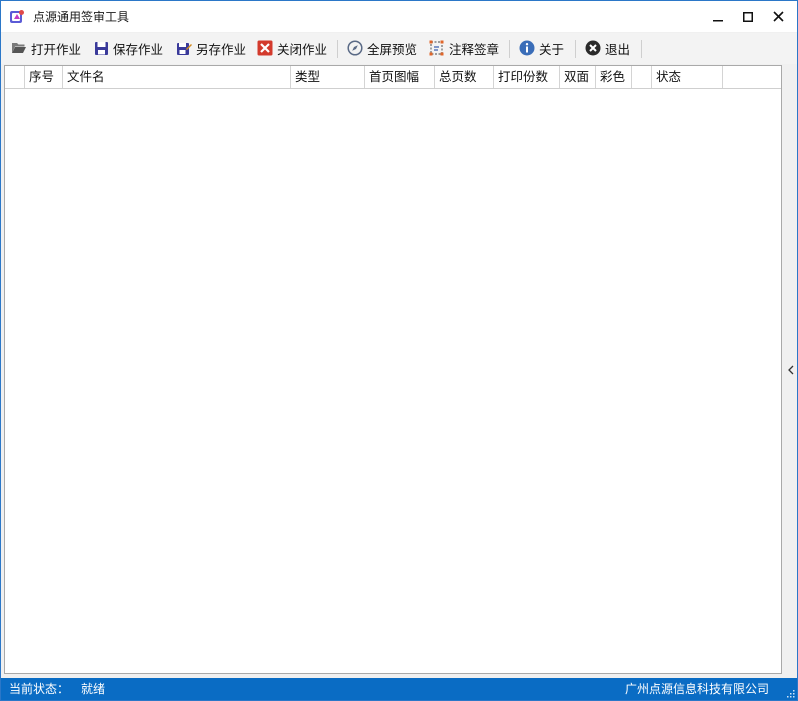 This screenshot has height=701, width=798. I want to click on close-button, so click(778, 16).